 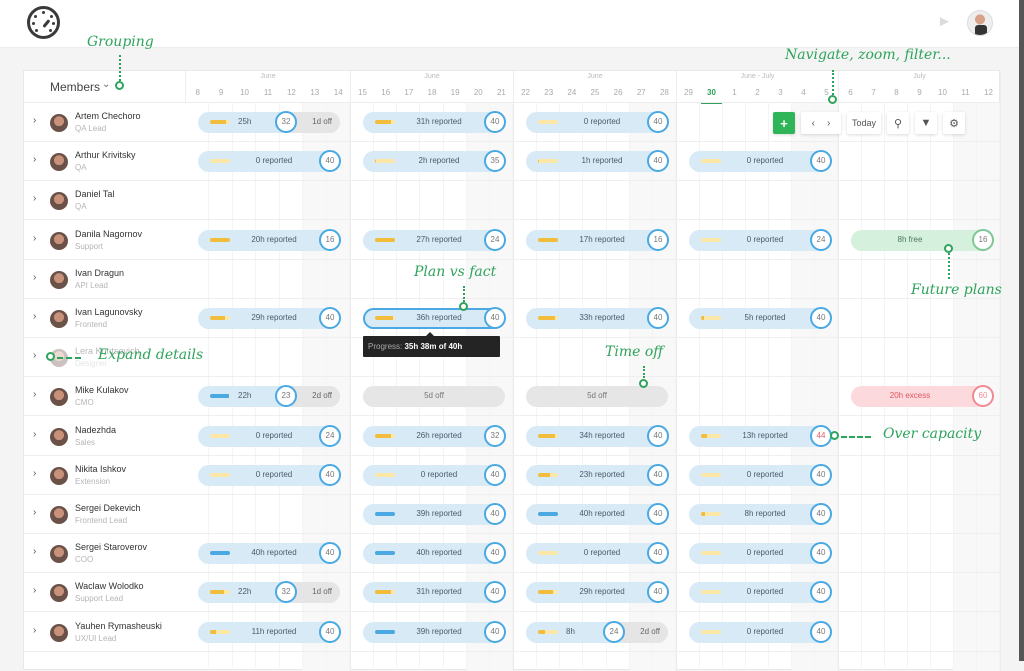 I want to click on member-name: Mike Kulakov, so click(x=102, y=390).